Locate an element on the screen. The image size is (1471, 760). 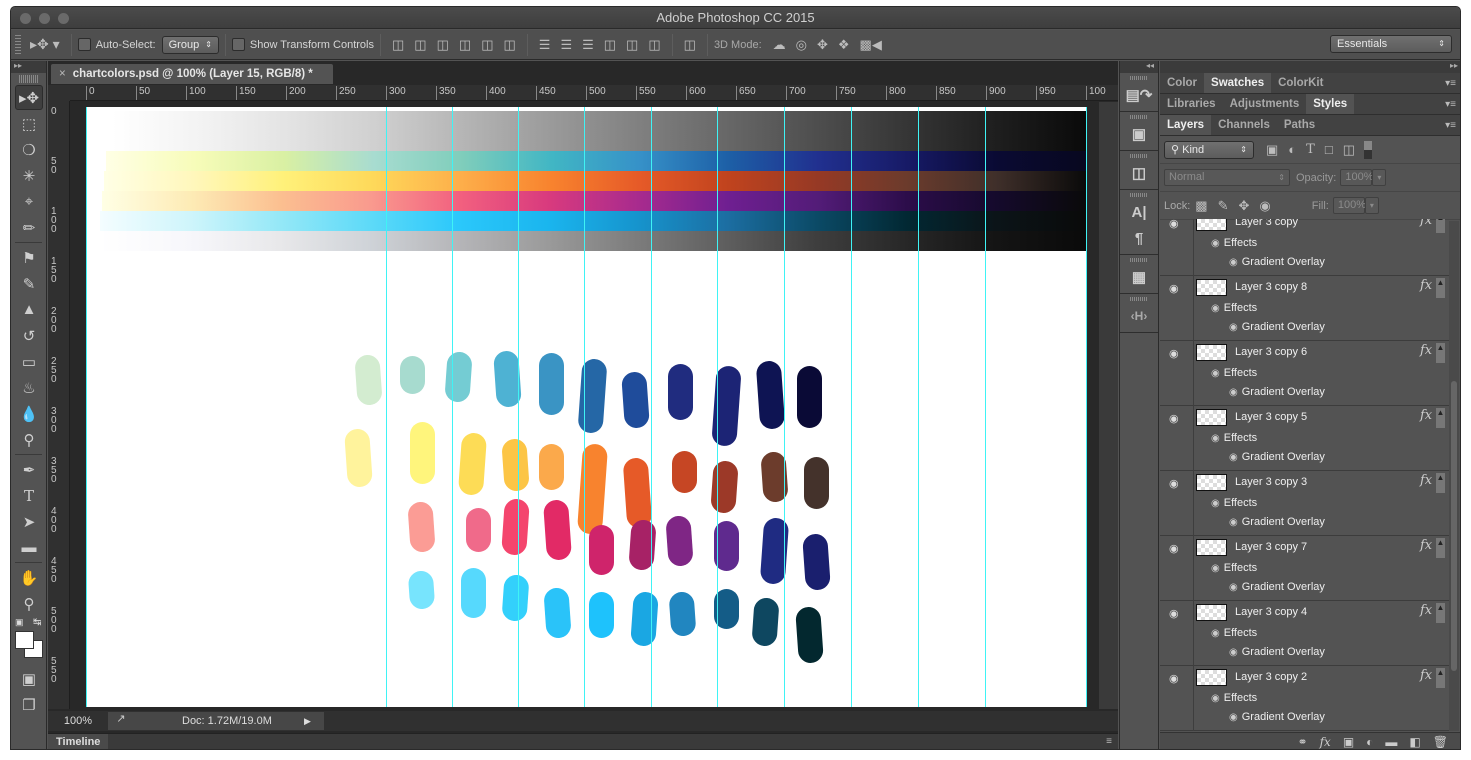
vertical-scrollbar is located at coordinates (1108, 405).